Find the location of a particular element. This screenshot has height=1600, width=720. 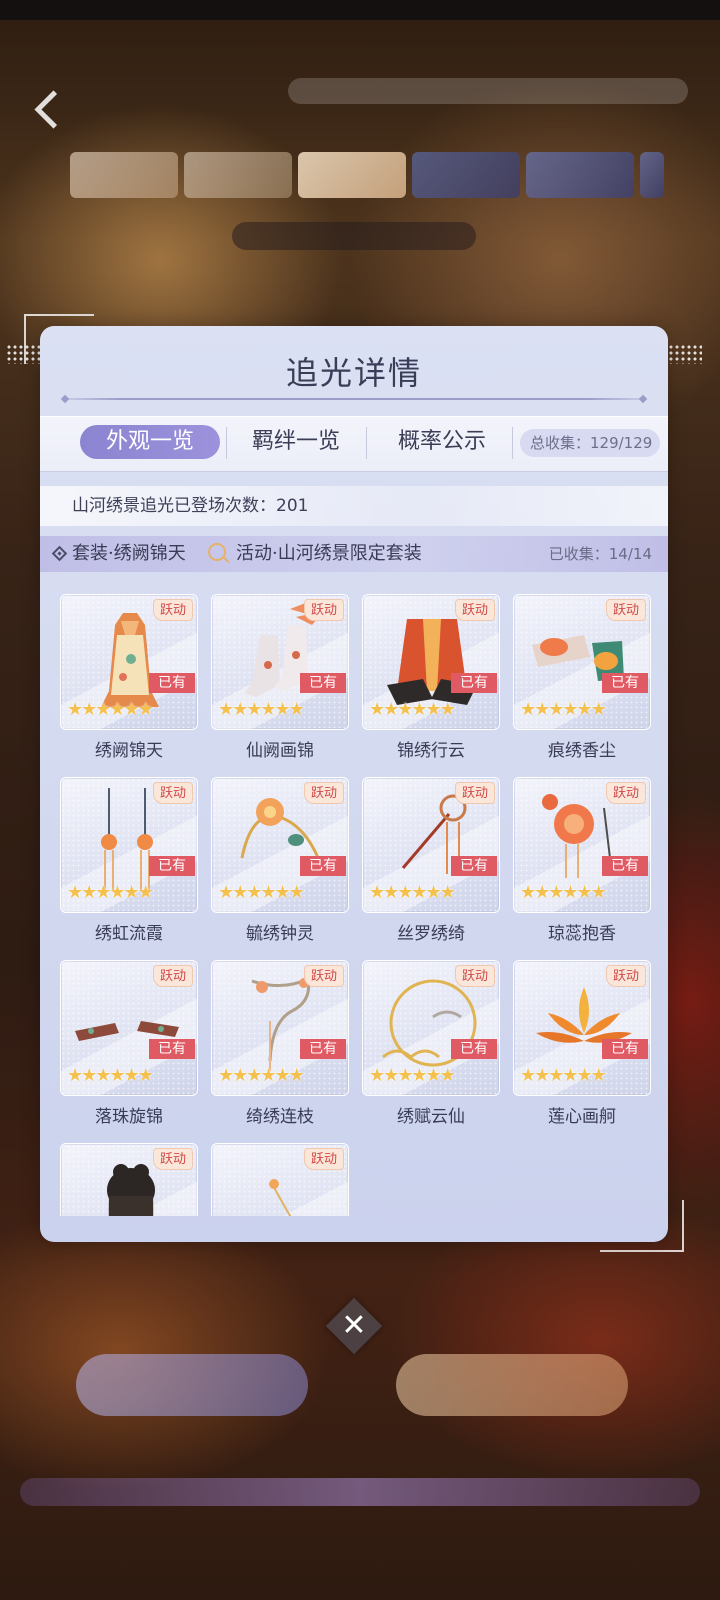

appearance-count: 山河绣景追光已登场次数：201 is located at coordinates (354, 506).